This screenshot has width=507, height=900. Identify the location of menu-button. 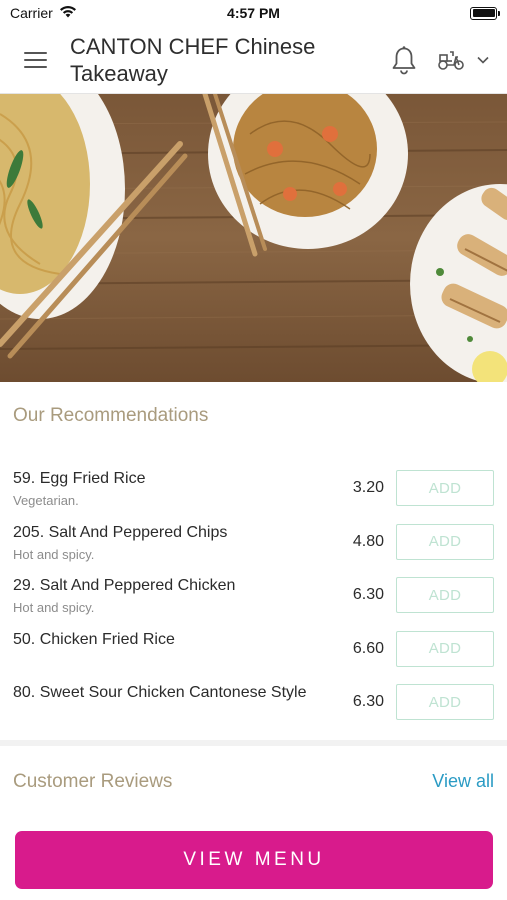
(35, 60).